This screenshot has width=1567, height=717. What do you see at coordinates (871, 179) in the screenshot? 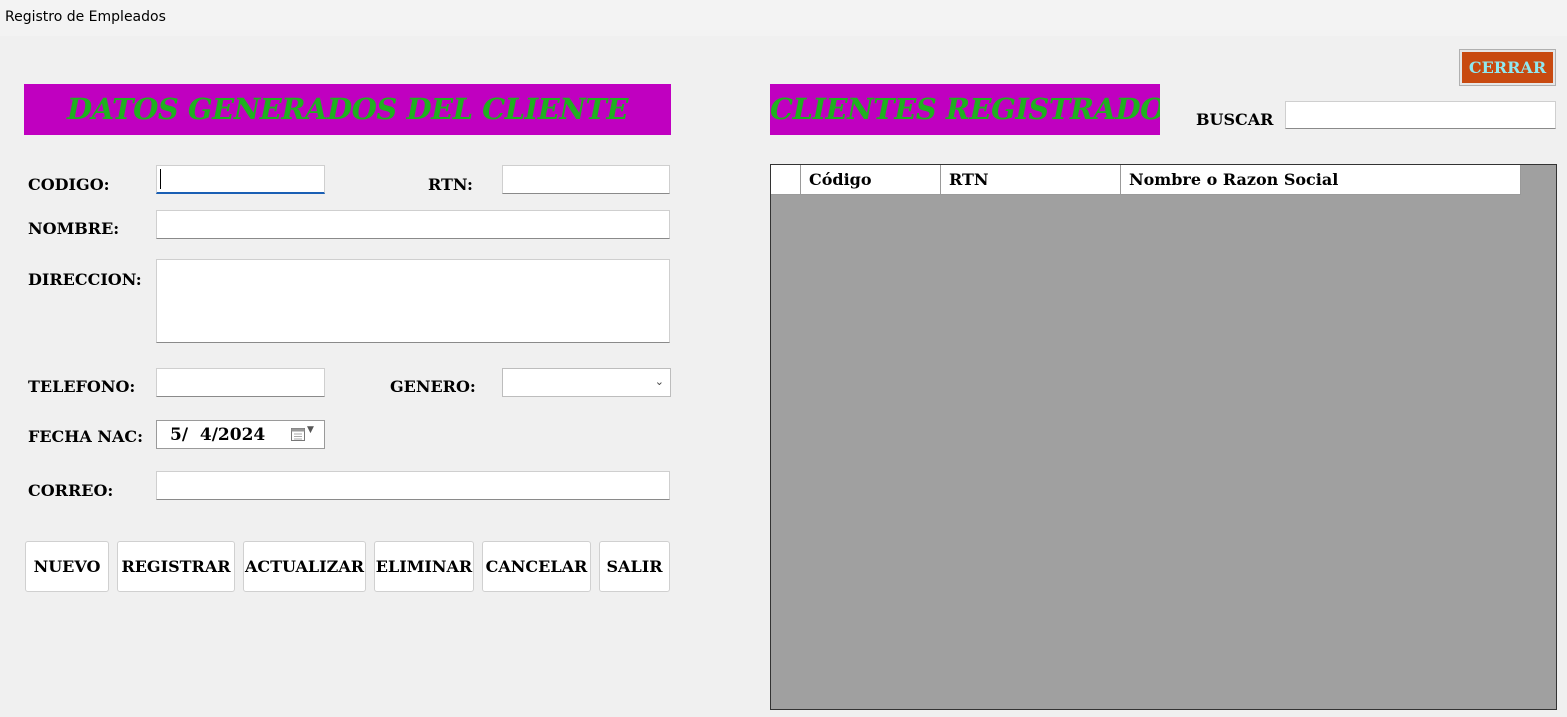
I see `column-header-codigo: Código` at bounding box center [871, 179].